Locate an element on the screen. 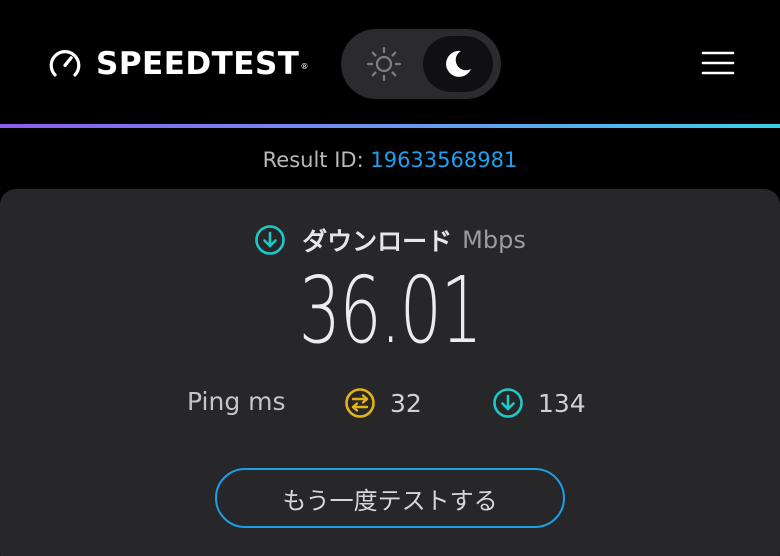 This screenshot has width=780, height=556. download-unit: Mbps is located at coordinates (494, 240).